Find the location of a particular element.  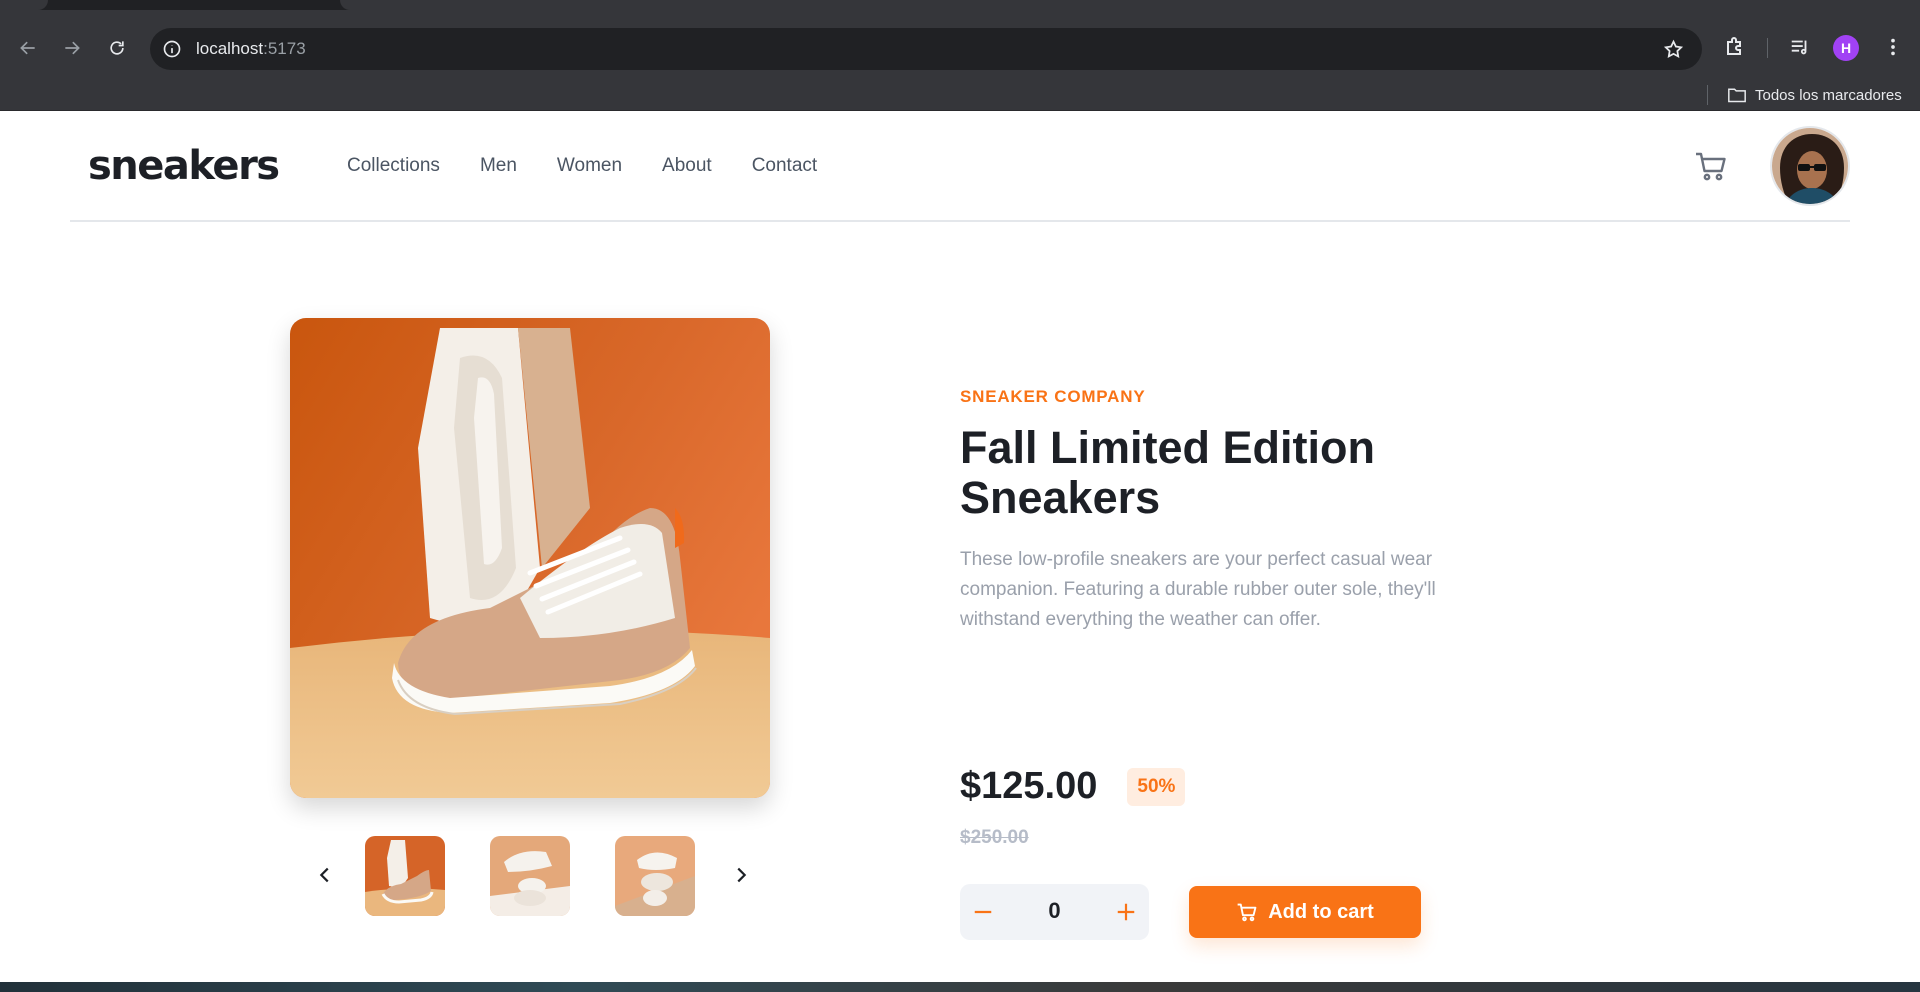

chevron-right-icon is located at coordinates (742, 875).